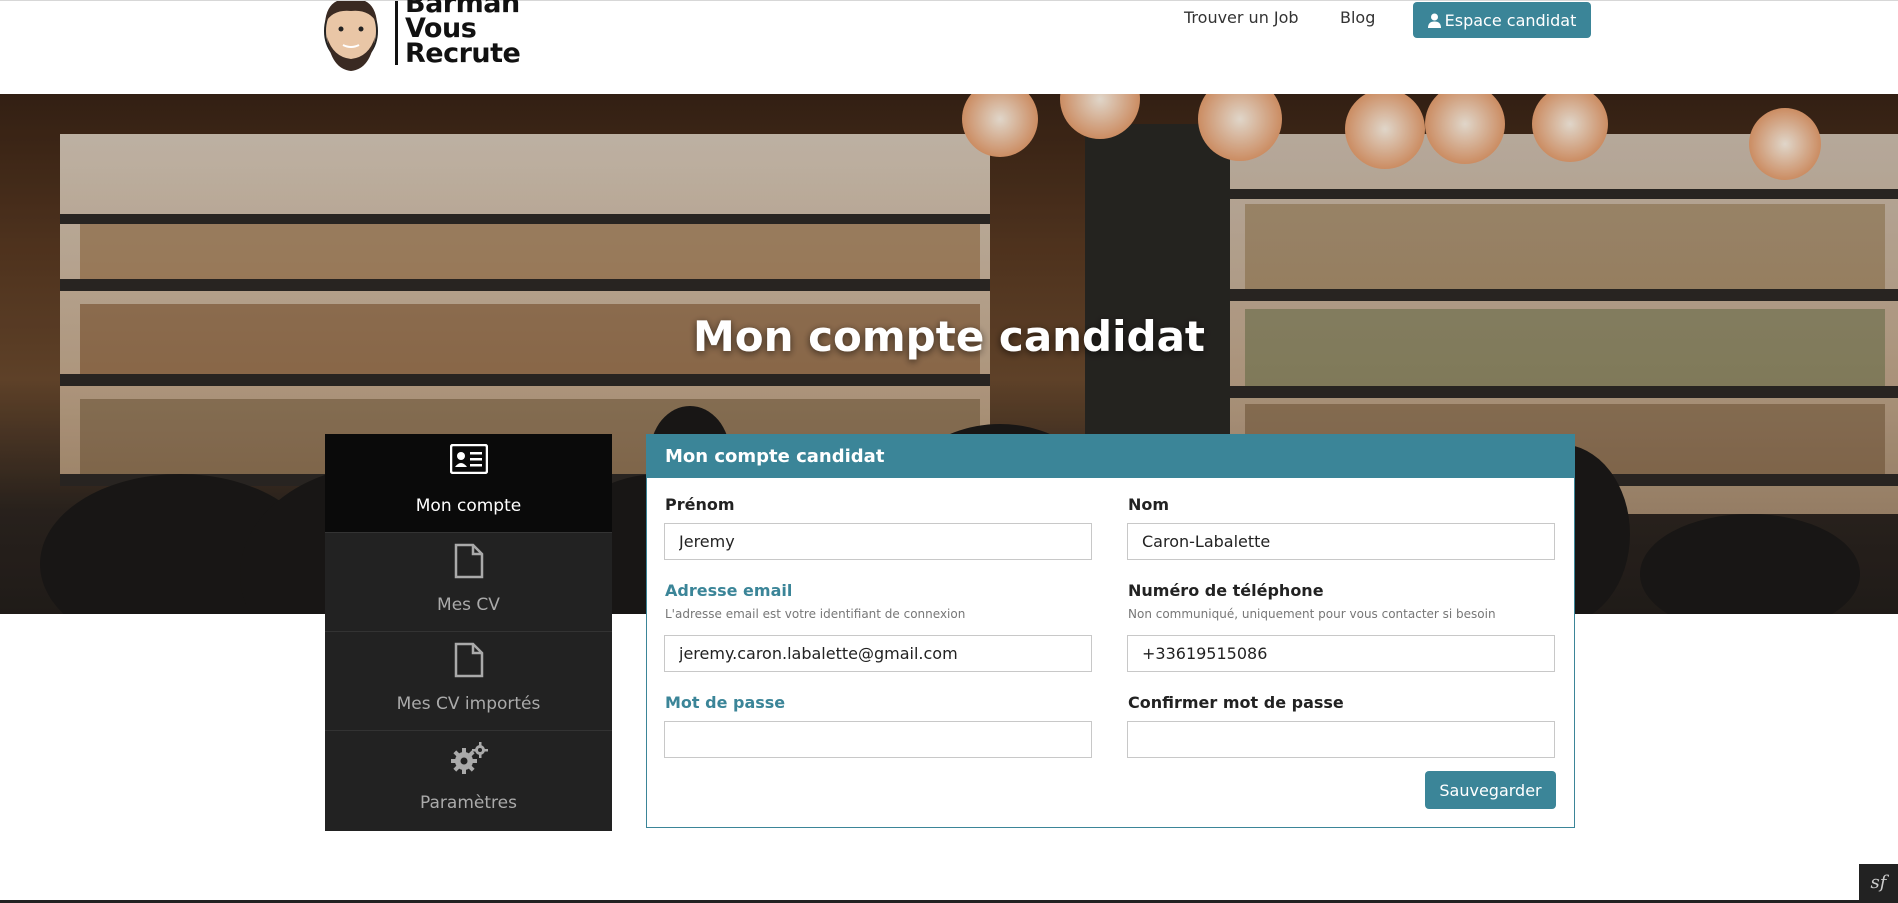  What do you see at coordinates (878, 541) in the screenshot?
I see `prenom-input` at bounding box center [878, 541].